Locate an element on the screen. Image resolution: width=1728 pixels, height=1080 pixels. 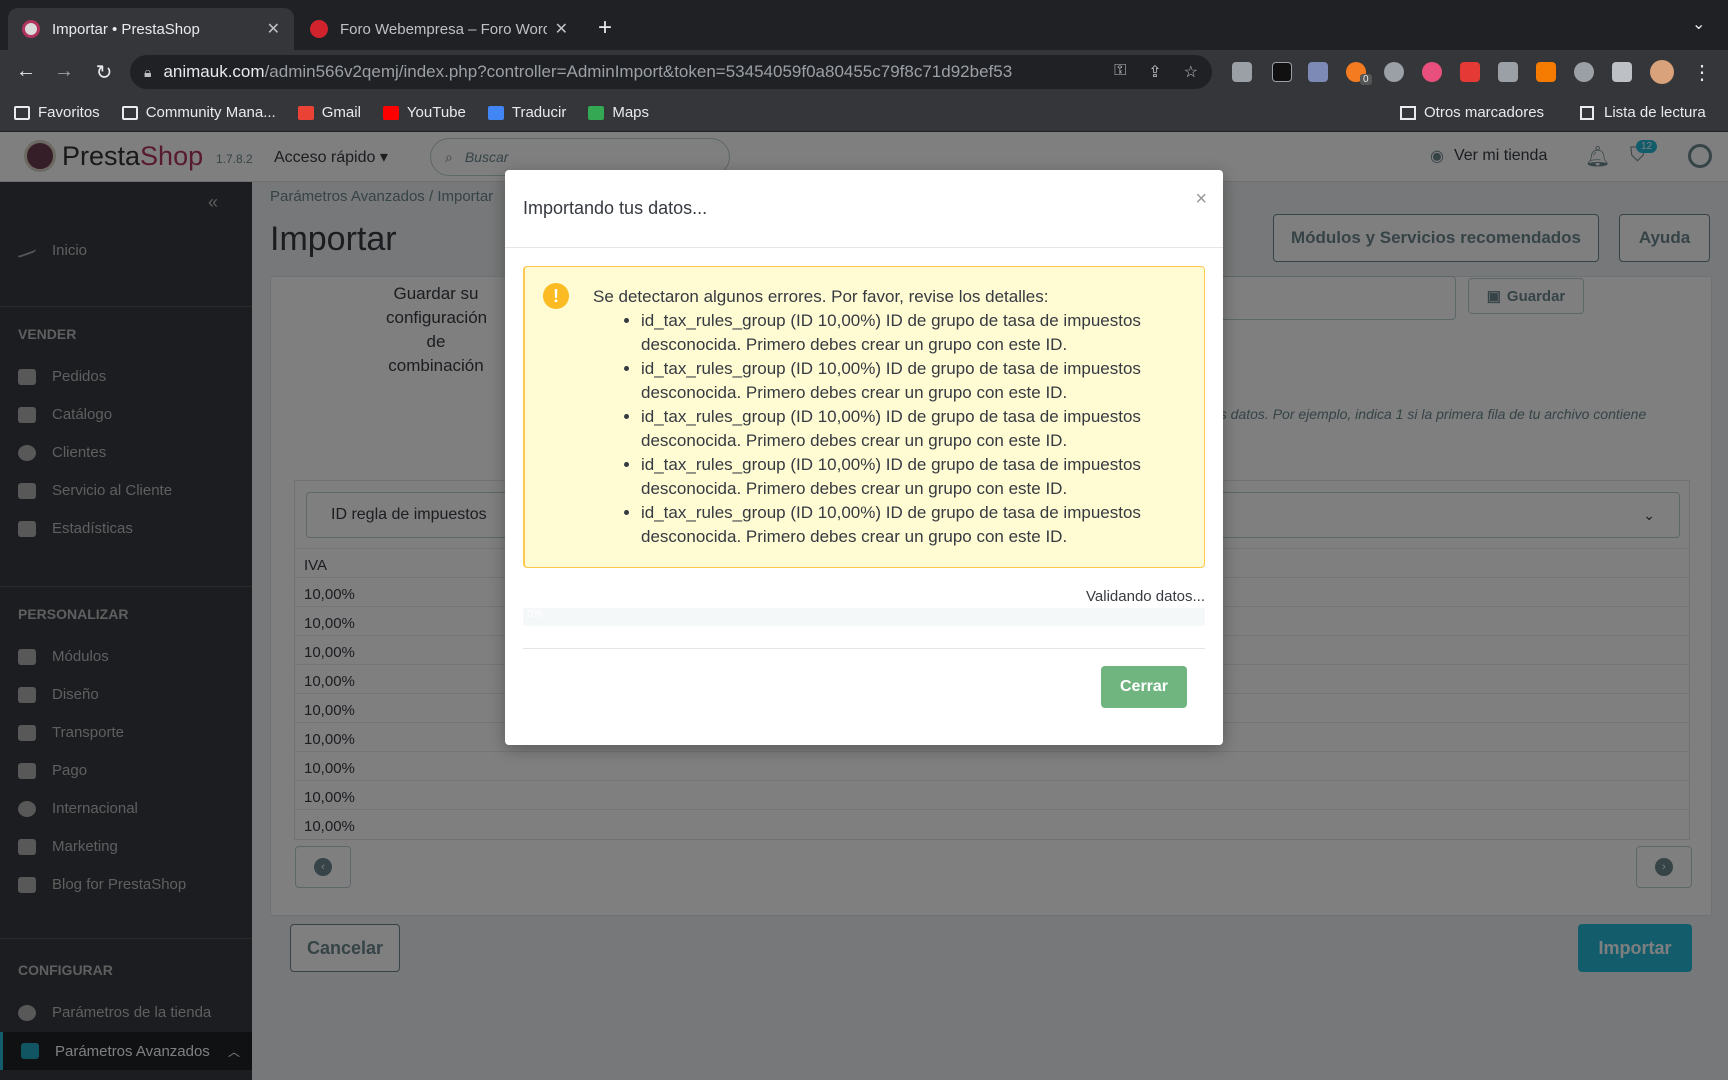
key-icon: ⚿ is located at coordinates (1120, 72).